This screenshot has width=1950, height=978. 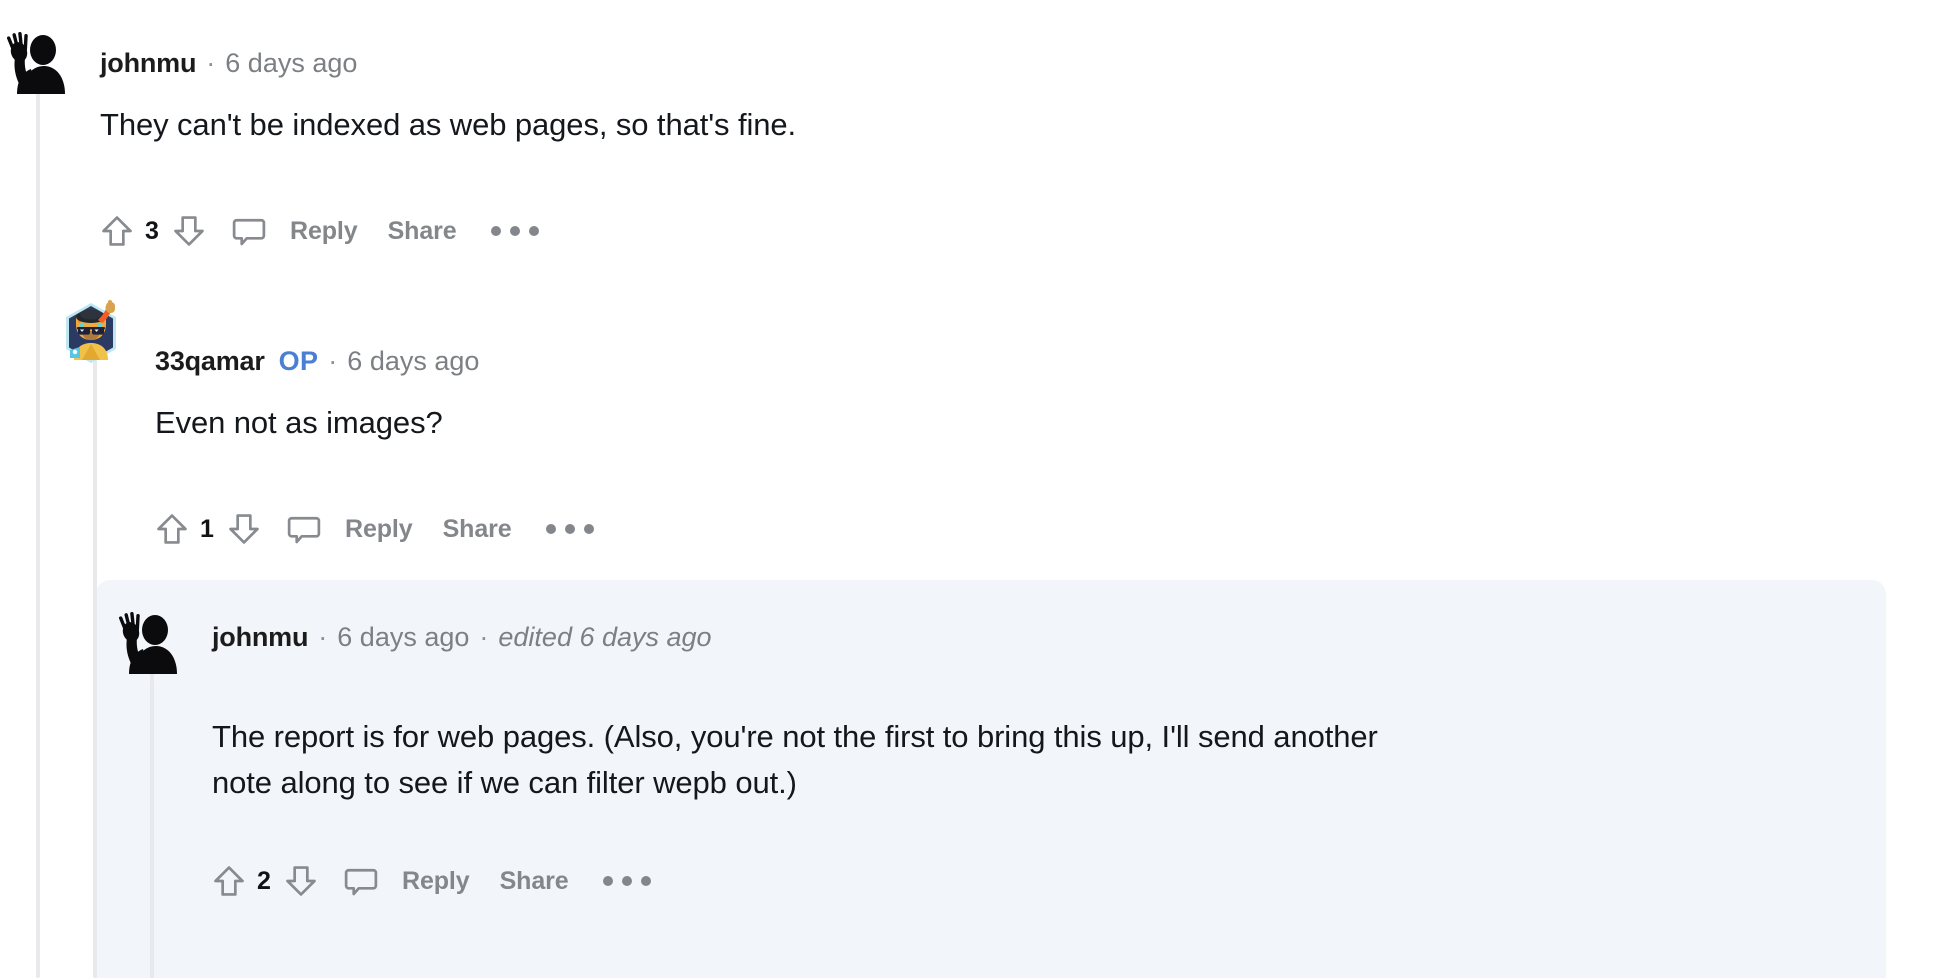 What do you see at coordinates (298, 361) in the screenshot?
I see `op-badge: OP` at bounding box center [298, 361].